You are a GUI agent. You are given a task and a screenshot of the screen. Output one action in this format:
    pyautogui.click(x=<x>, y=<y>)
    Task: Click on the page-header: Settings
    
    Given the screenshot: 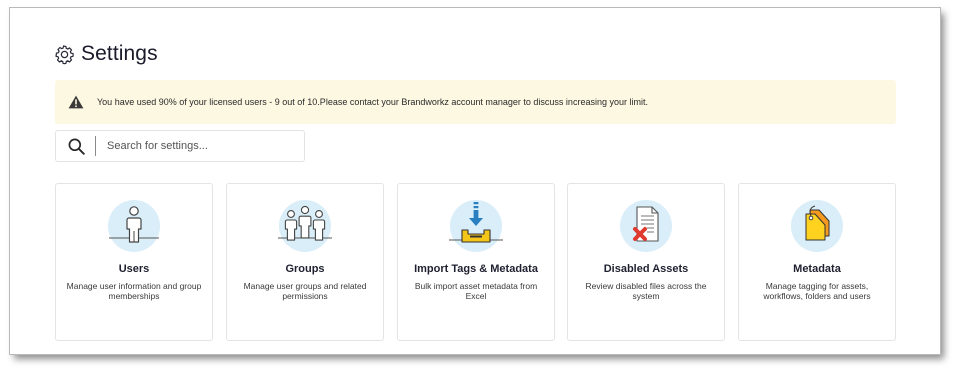 What is the action you would take?
    pyautogui.click(x=106, y=54)
    